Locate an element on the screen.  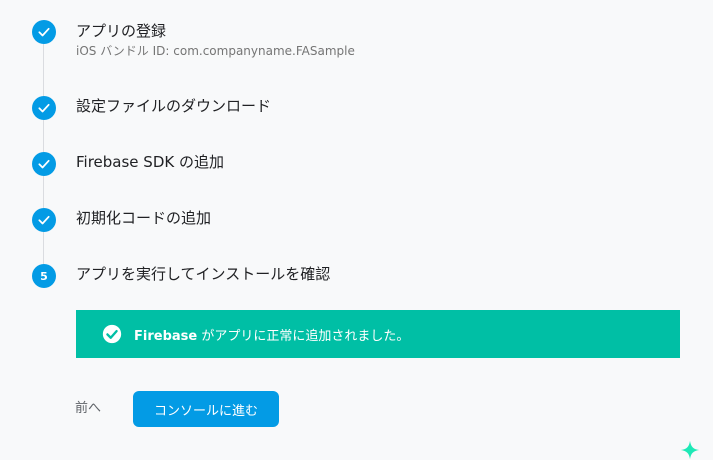
product-name: Firebase is located at coordinates (166, 336).